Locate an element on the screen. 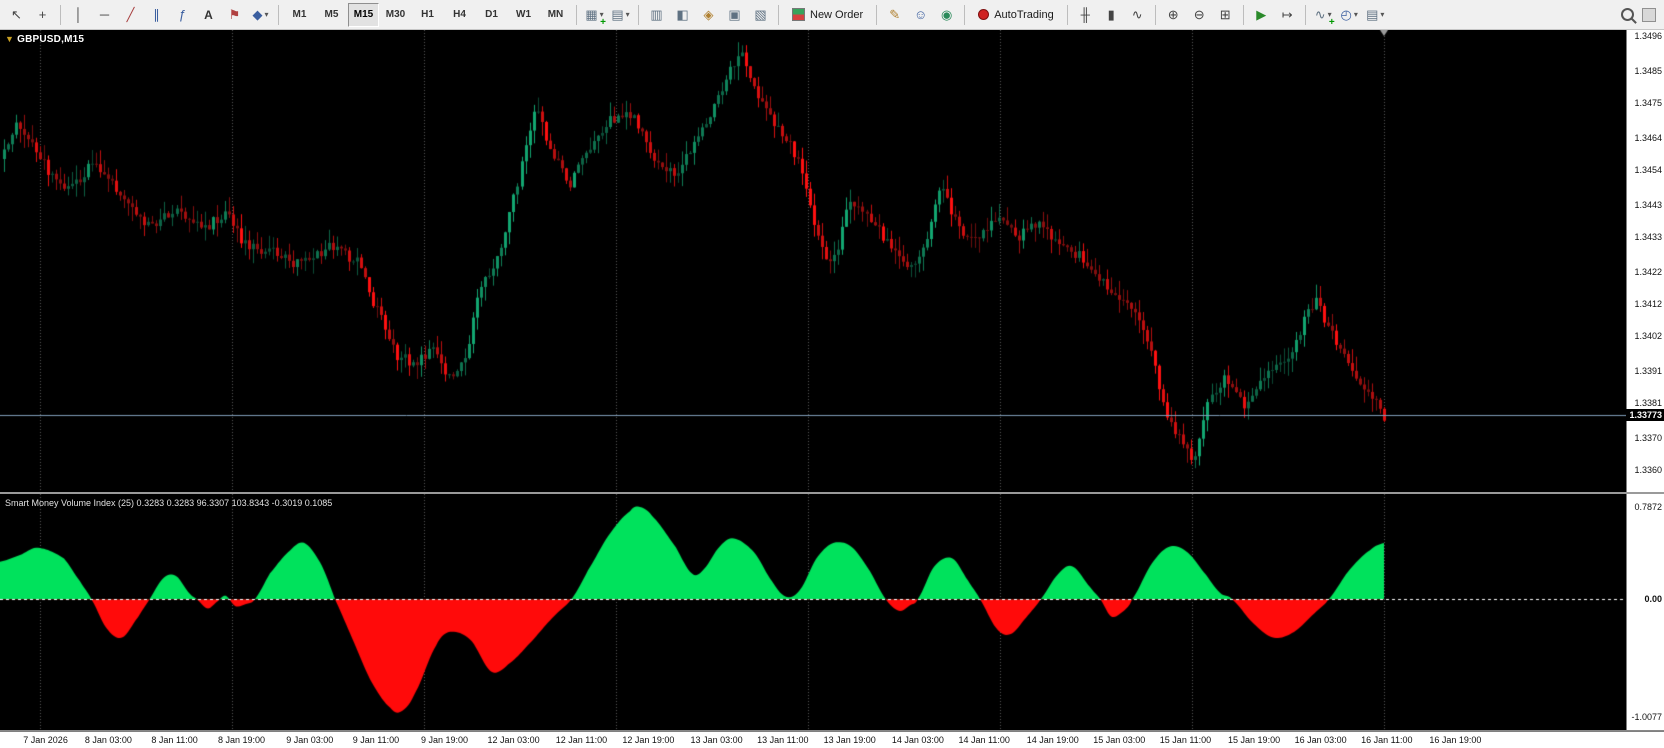 The image size is (1664, 748). price-axis-label: 1.3443 is located at coordinates (1648, 205).